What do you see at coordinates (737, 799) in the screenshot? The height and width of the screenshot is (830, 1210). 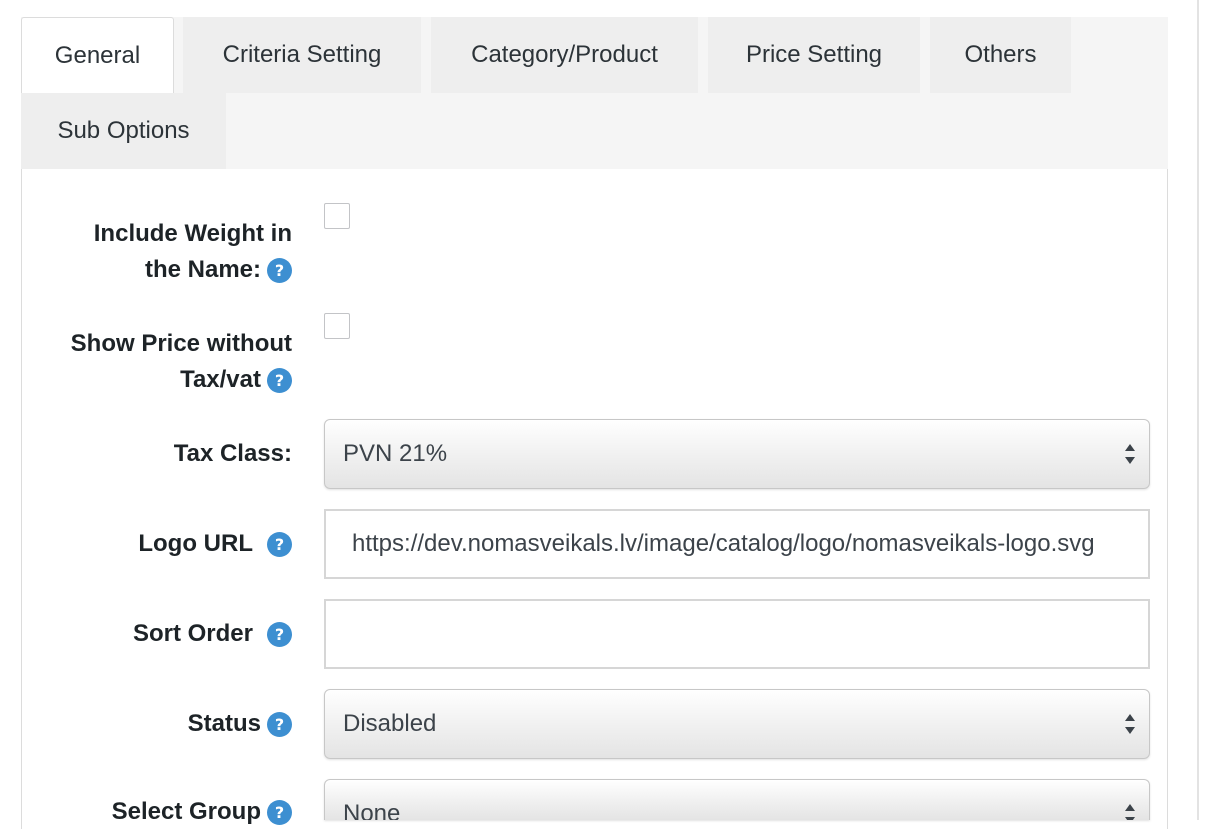 I see `select-group-select: None` at bounding box center [737, 799].